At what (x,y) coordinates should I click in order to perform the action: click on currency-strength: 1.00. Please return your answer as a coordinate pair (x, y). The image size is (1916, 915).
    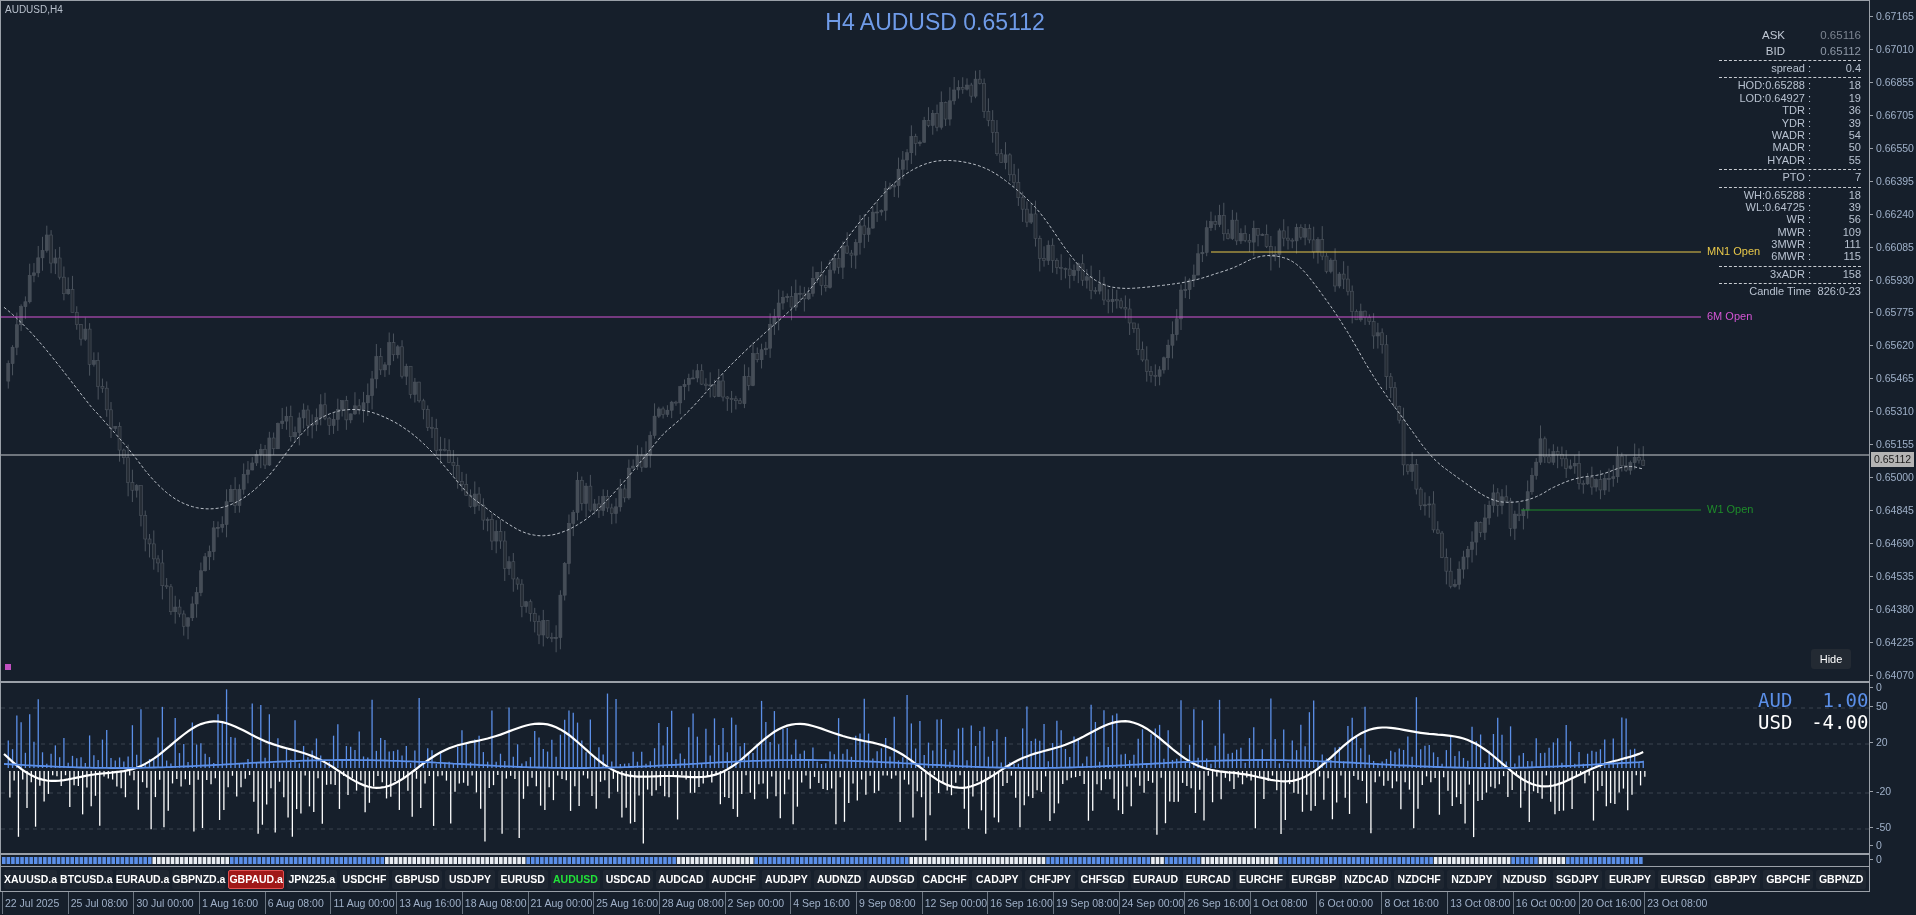
    Looking at the image, I should click on (1845, 700).